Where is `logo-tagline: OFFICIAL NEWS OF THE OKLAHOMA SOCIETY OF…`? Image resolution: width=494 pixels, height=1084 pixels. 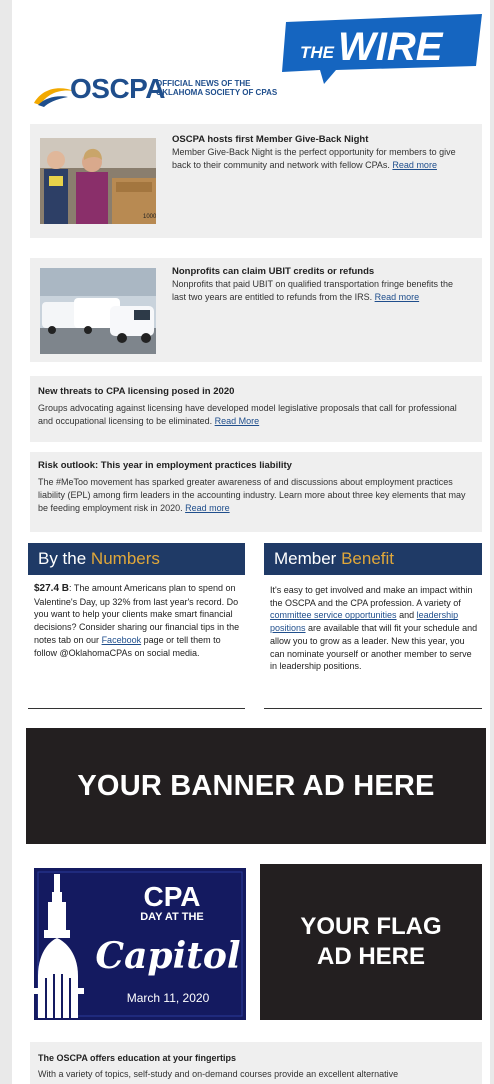
logo-tagline: OFFICIAL NEWS OF THE OKLAHOMA SOCIETY OF… is located at coordinates (236, 88).